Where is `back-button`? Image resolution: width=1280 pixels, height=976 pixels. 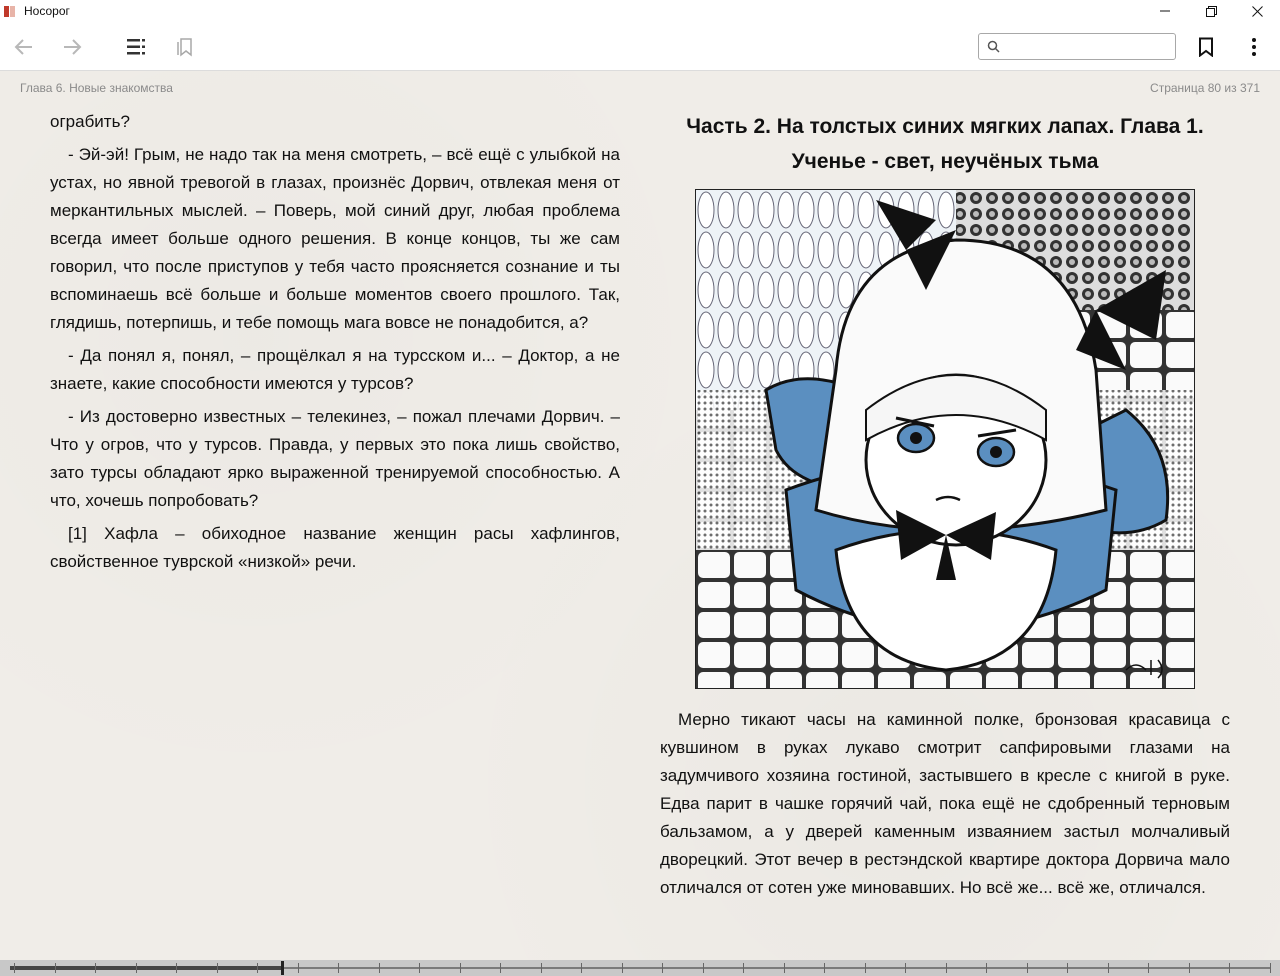 back-button is located at coordinates (24, 47).